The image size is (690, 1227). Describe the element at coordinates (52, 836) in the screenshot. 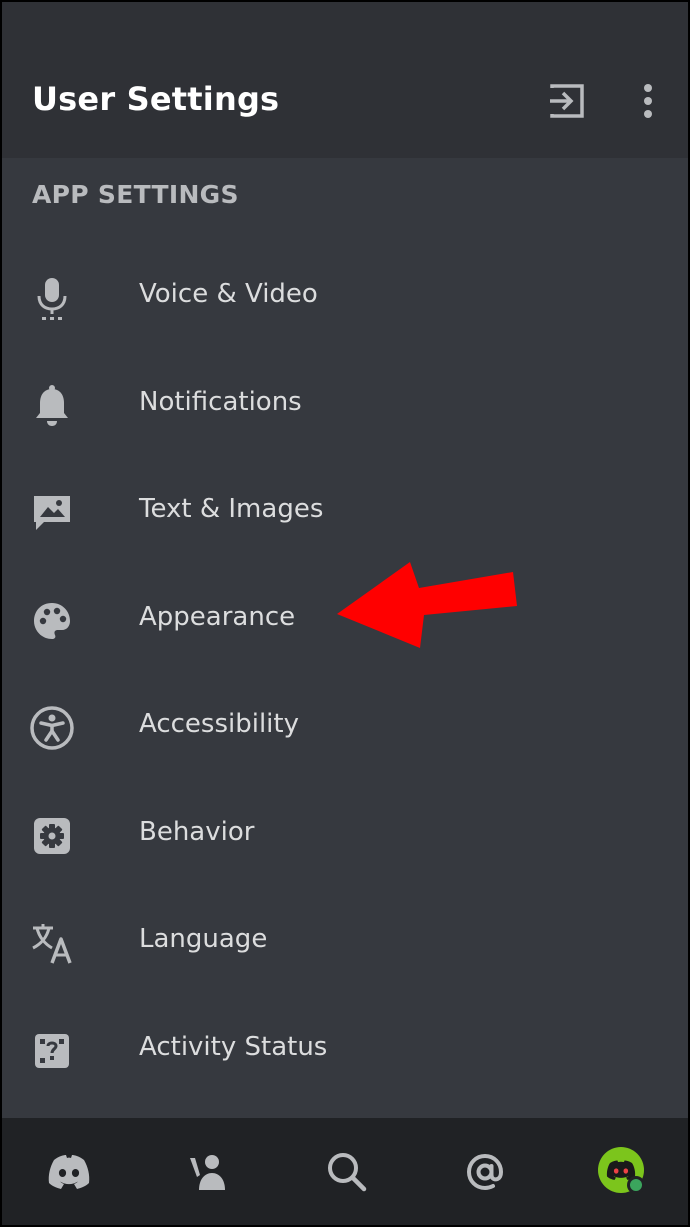

I see `gear-icon` at that location.